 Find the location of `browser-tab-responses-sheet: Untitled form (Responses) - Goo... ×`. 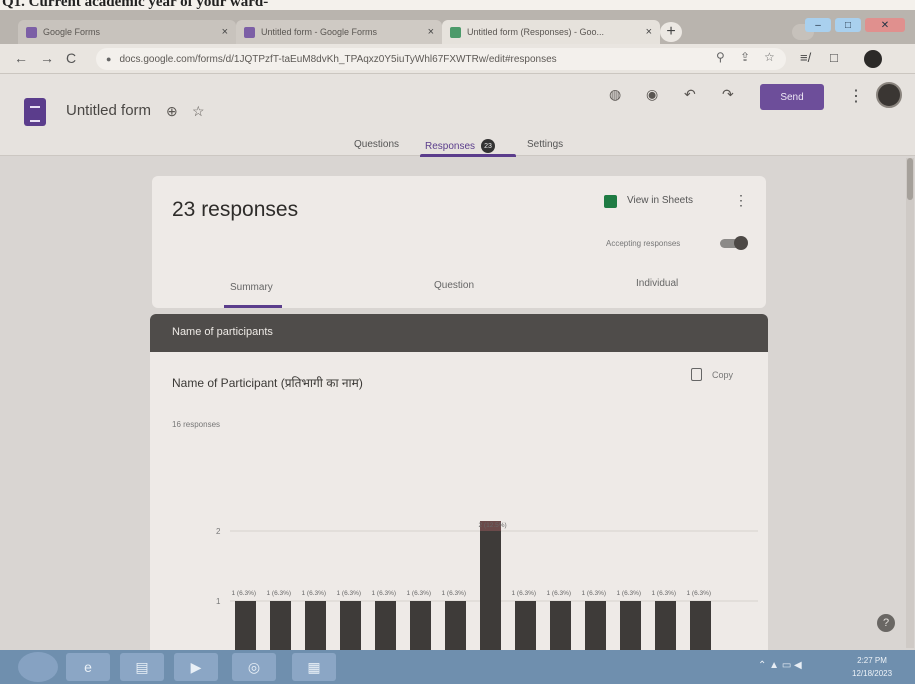

browser-tab-responses-sheet: Untitled form (Responses) - Goo... × is located at coordinates (551, 32).